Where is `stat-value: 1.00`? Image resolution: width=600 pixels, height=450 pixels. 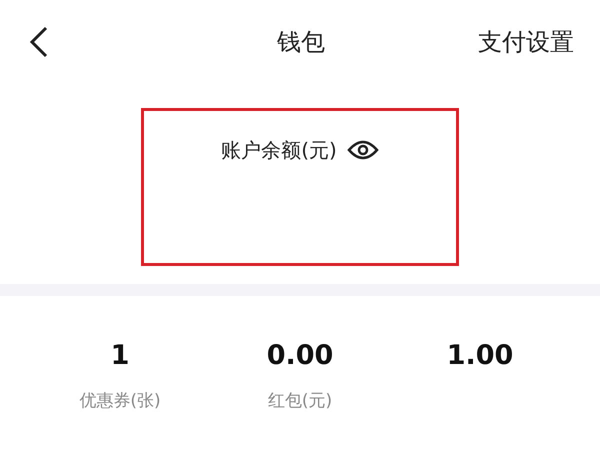
stat-value: 1.00 is located at coordinates (480, 355).